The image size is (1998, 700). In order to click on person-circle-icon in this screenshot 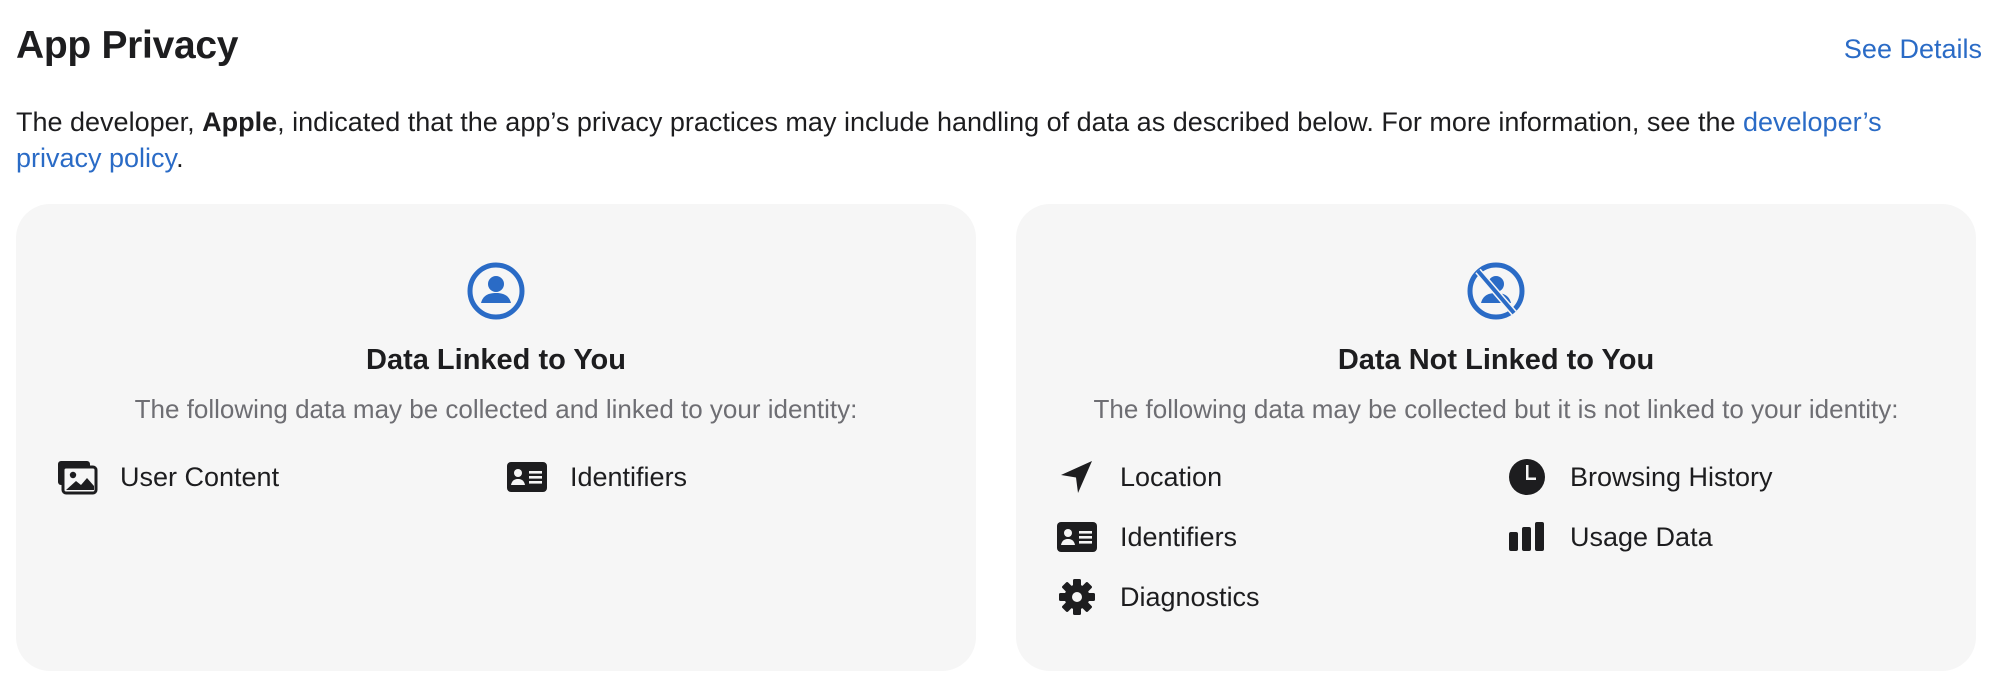, I will do `click(496, 291)`.